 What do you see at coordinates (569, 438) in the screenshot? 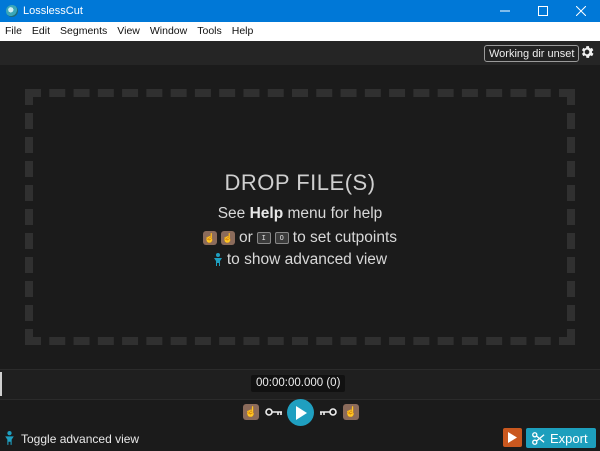
I see `export-label: Export` at bounding box center [569, 438].